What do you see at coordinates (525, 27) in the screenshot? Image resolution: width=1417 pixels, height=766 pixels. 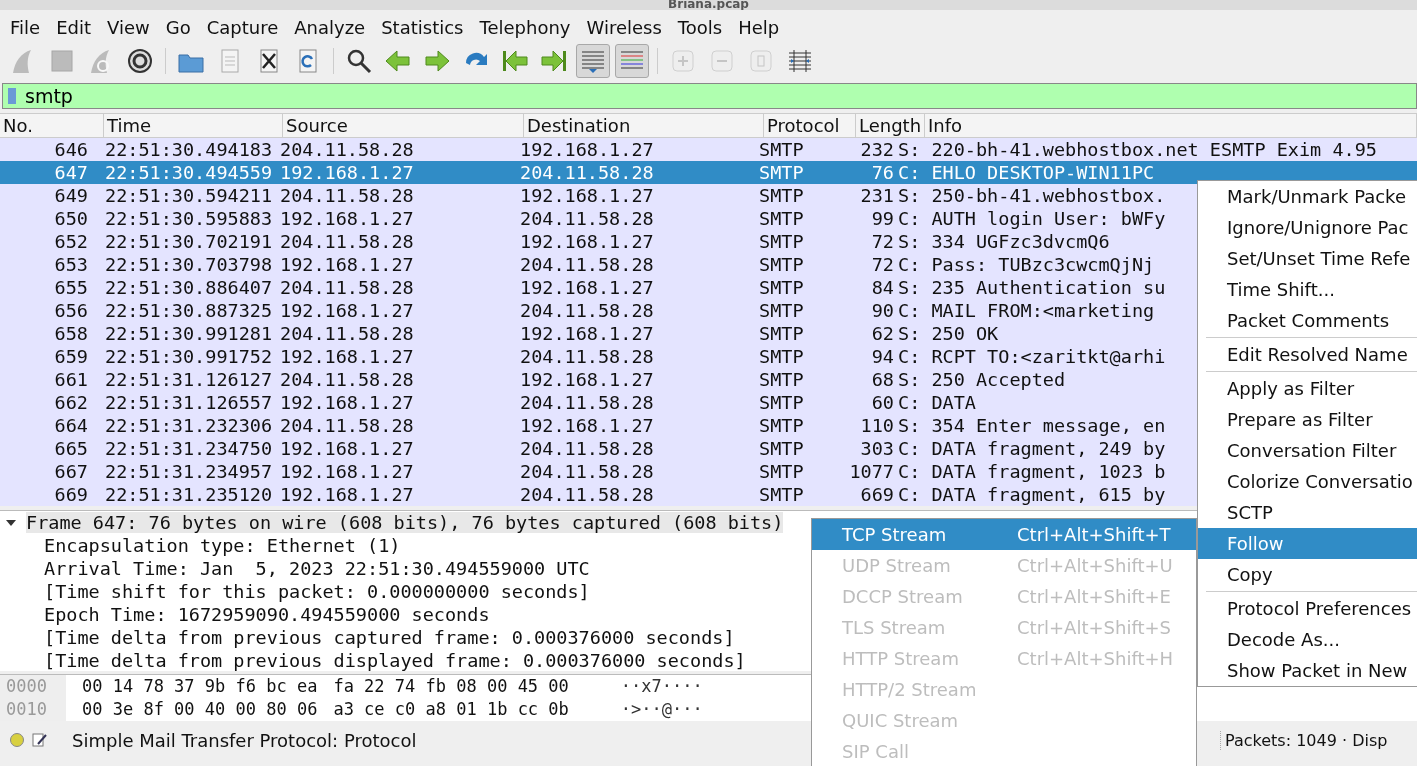 I see `menu-item: Telephony` at bounding box center [525, 27].